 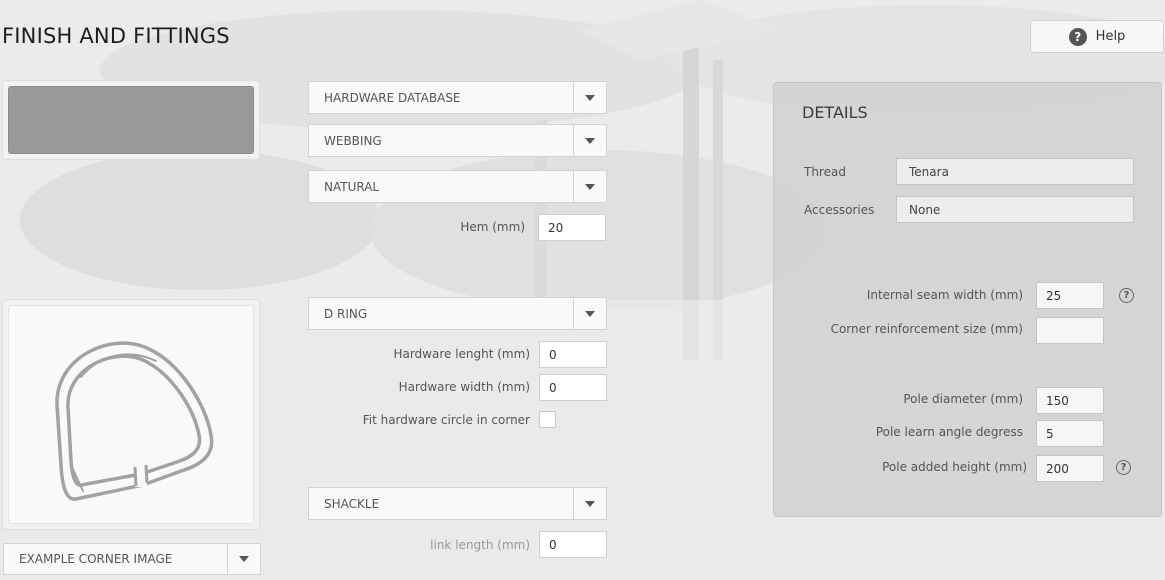 I want to click on accessories-field: None, so click(x=1015, y=209).